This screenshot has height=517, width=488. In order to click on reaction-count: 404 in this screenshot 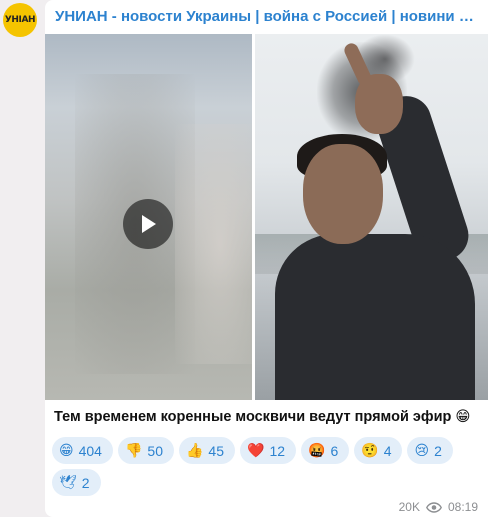, I will do `click(90, 450)`.